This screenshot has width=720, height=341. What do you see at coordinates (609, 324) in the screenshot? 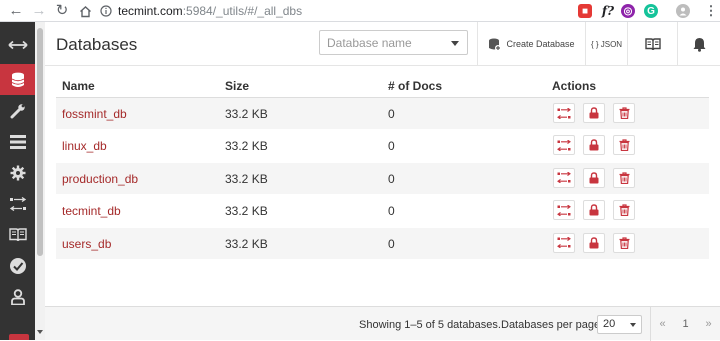
I see `per-page-value: 20` at bounding box center [609, 324].